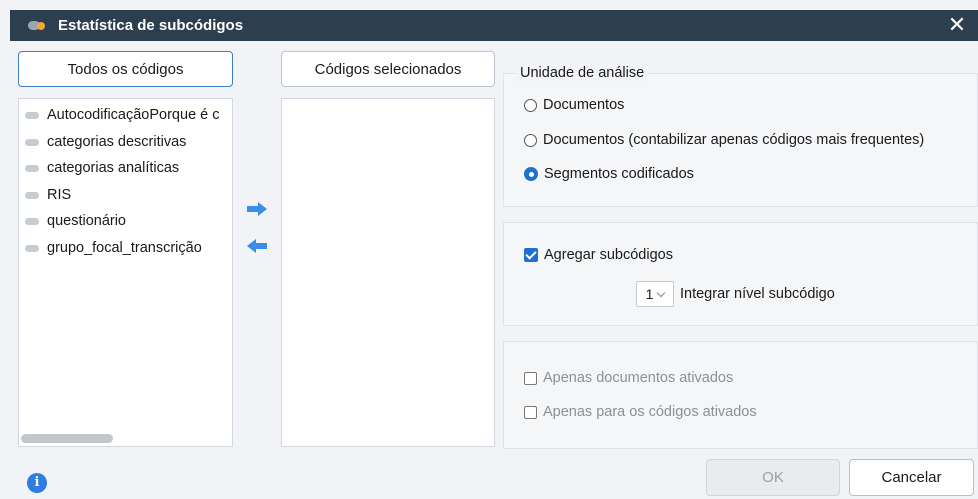 The image size is (978, 499). What do you see at coordinates (598, 255) in the screenshot?
I see `aggregate-subcodes-checkbox: Agregar subcódigos` at bounding box center [598, 255].